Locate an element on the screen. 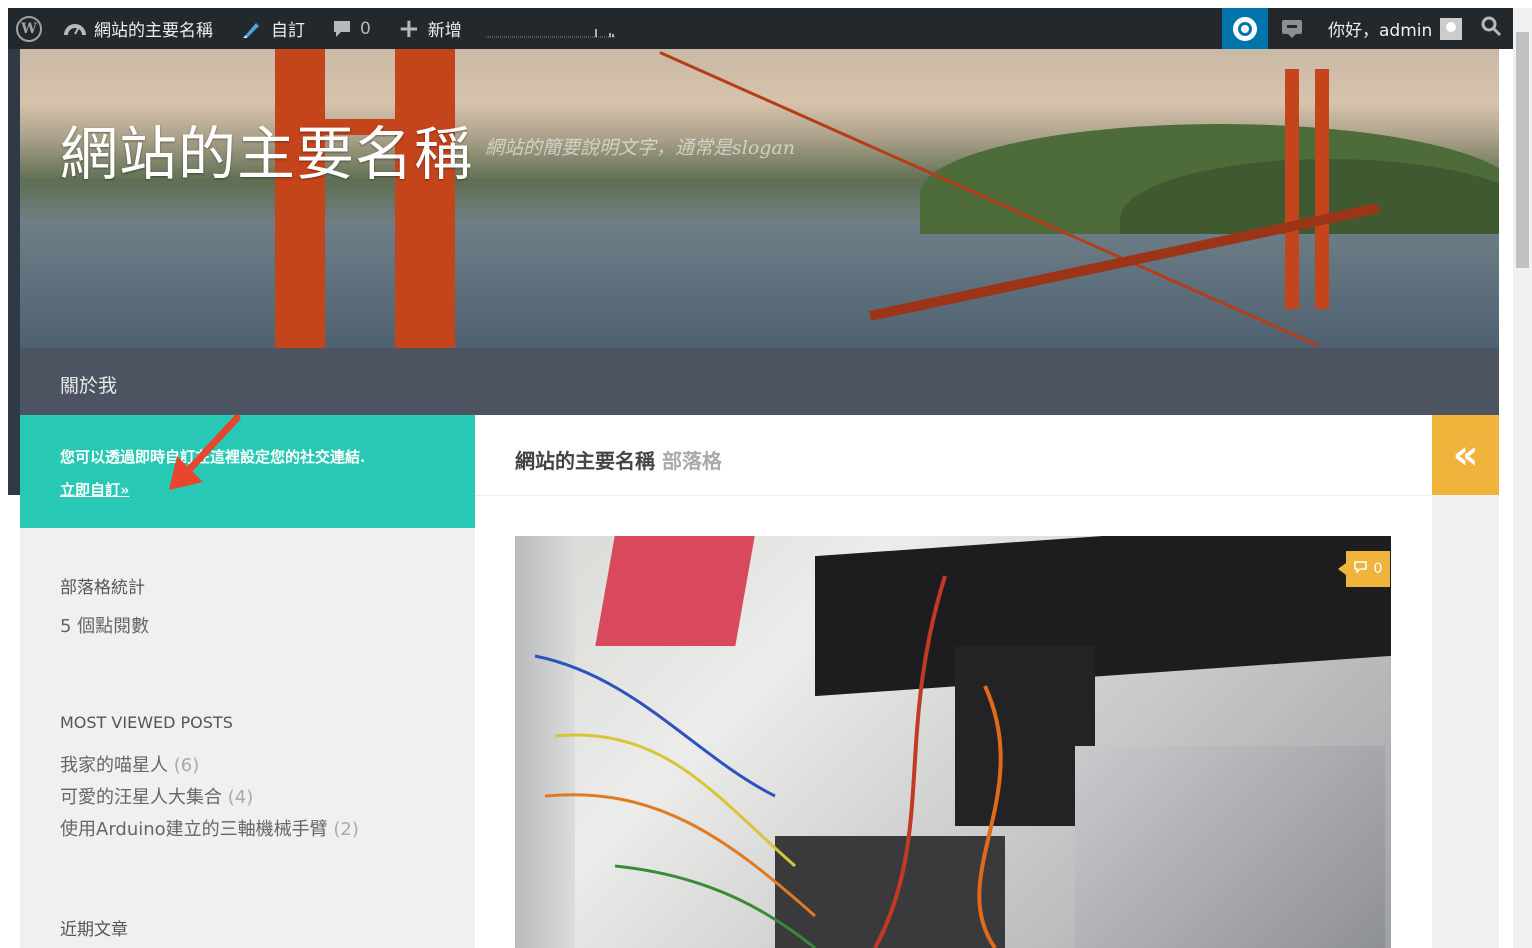  nav-item-about: 關於我 is located at coordinates (88, 384).